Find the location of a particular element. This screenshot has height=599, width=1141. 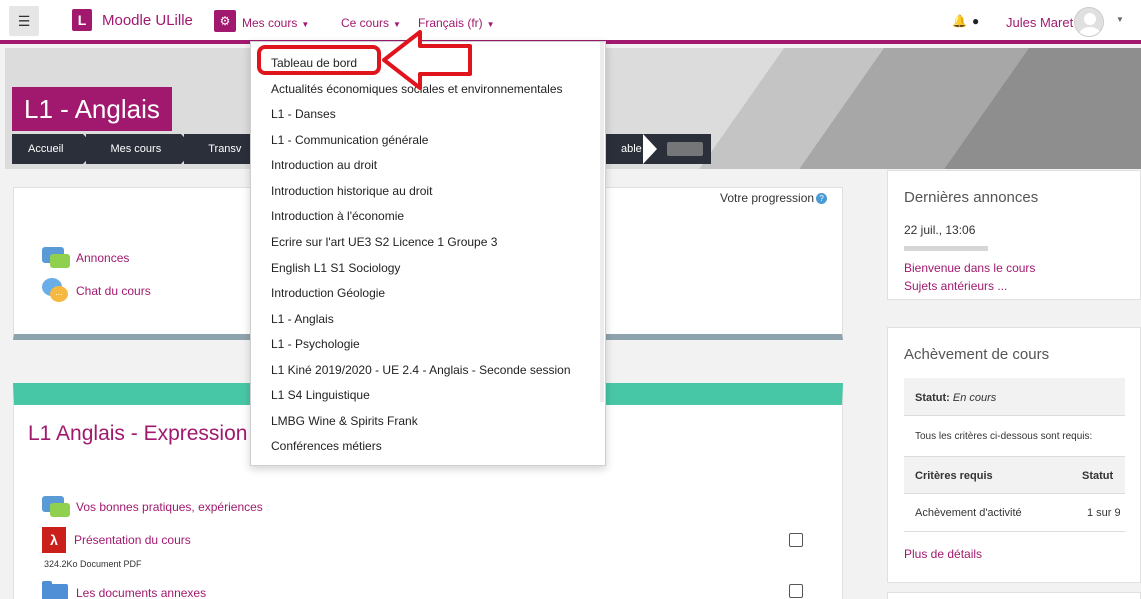

dropdown-item: English L1 S1 Sociology is located at coordinates (335, 268).